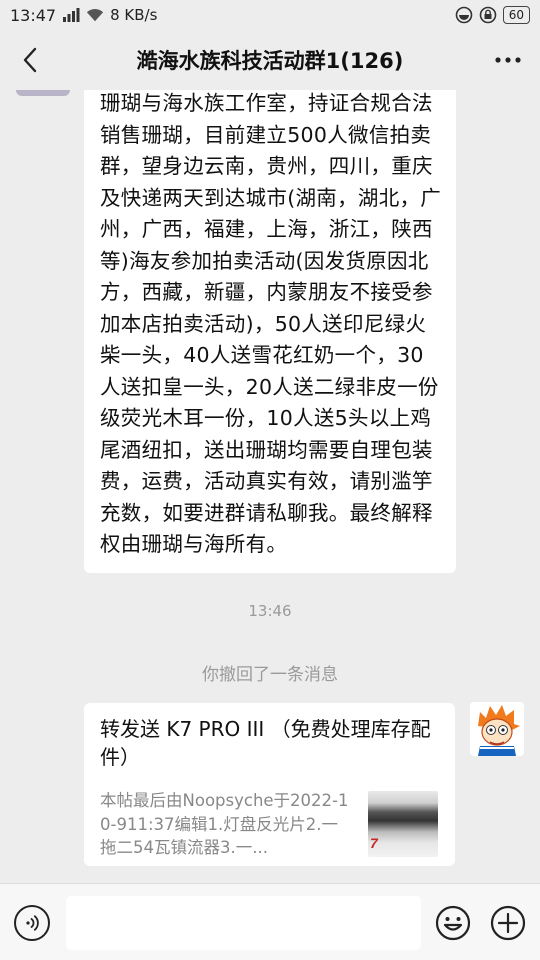 This screenshot has height=960, width=540. What do you see at coordinates (488, 15) in the screenshot?
I see `lock-icon` at bounding box center [488, 15].